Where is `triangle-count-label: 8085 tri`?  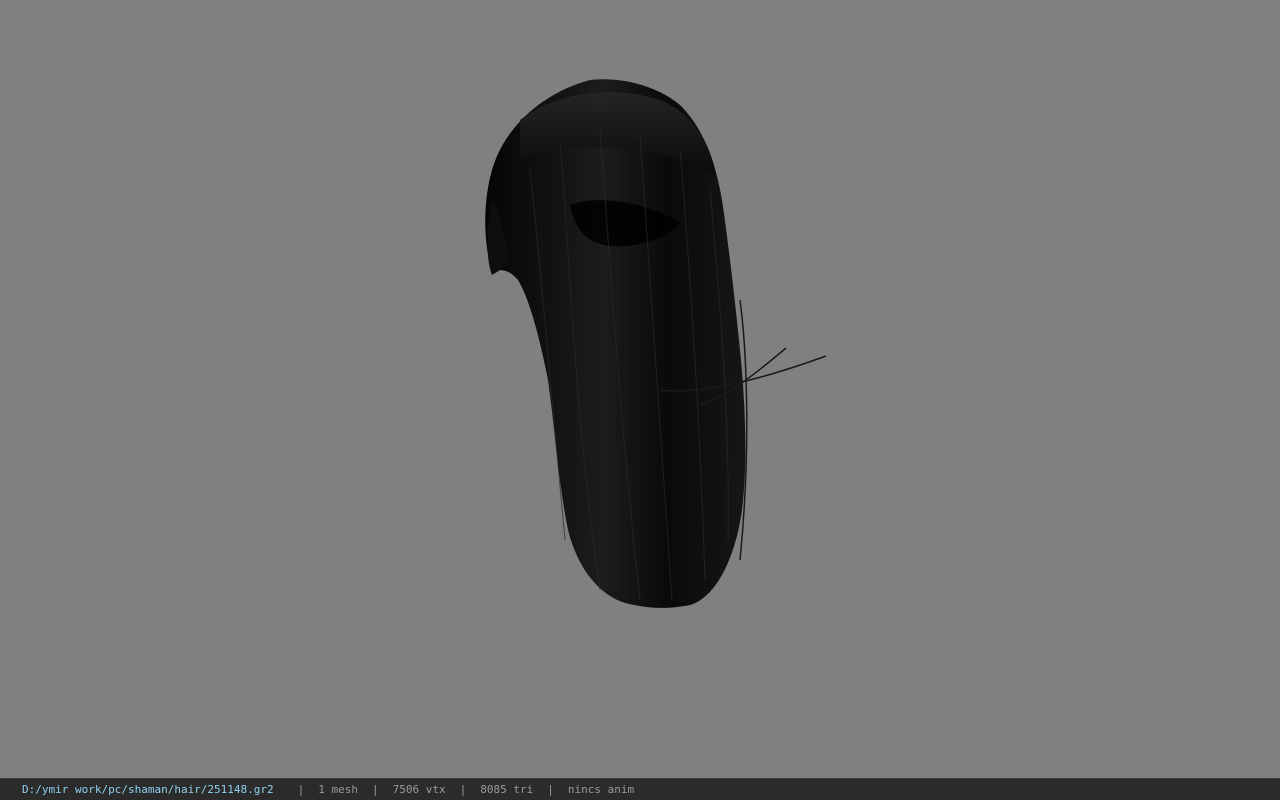 triangle-count-label: 8085 tri is located at coordinates (507, 789).